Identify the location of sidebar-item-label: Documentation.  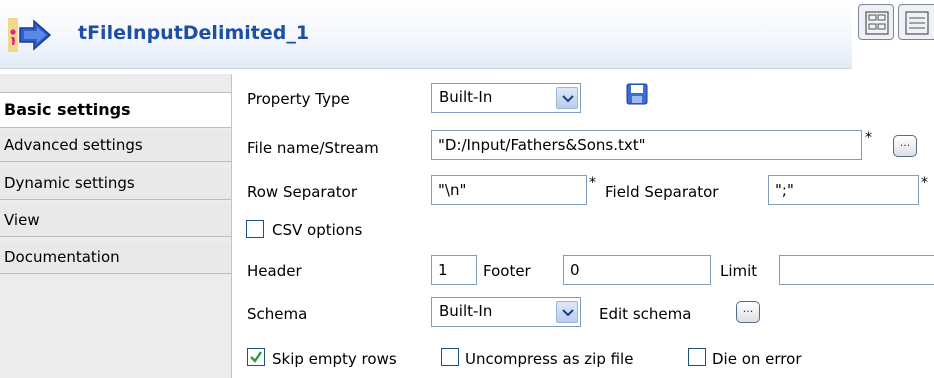
(62, 257).